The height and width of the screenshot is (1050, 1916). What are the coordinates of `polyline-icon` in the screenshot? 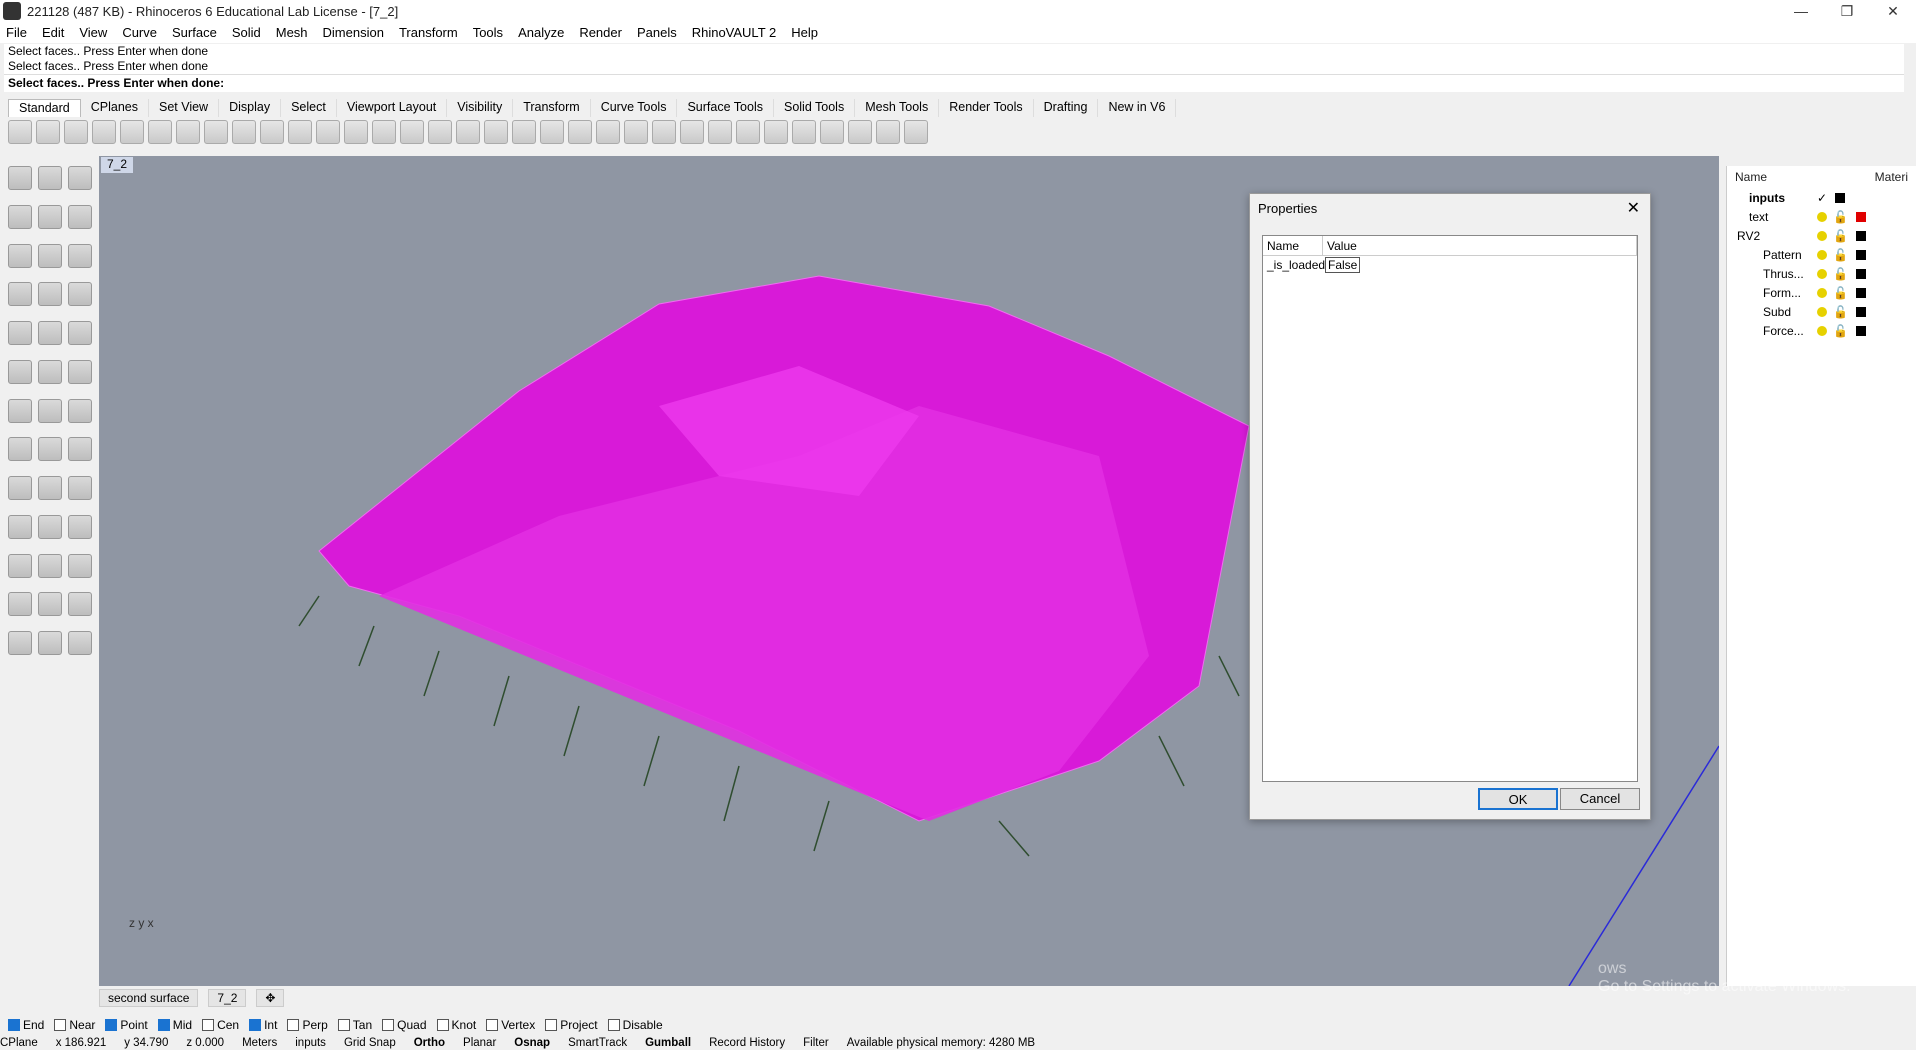 It's located at (20, 216).